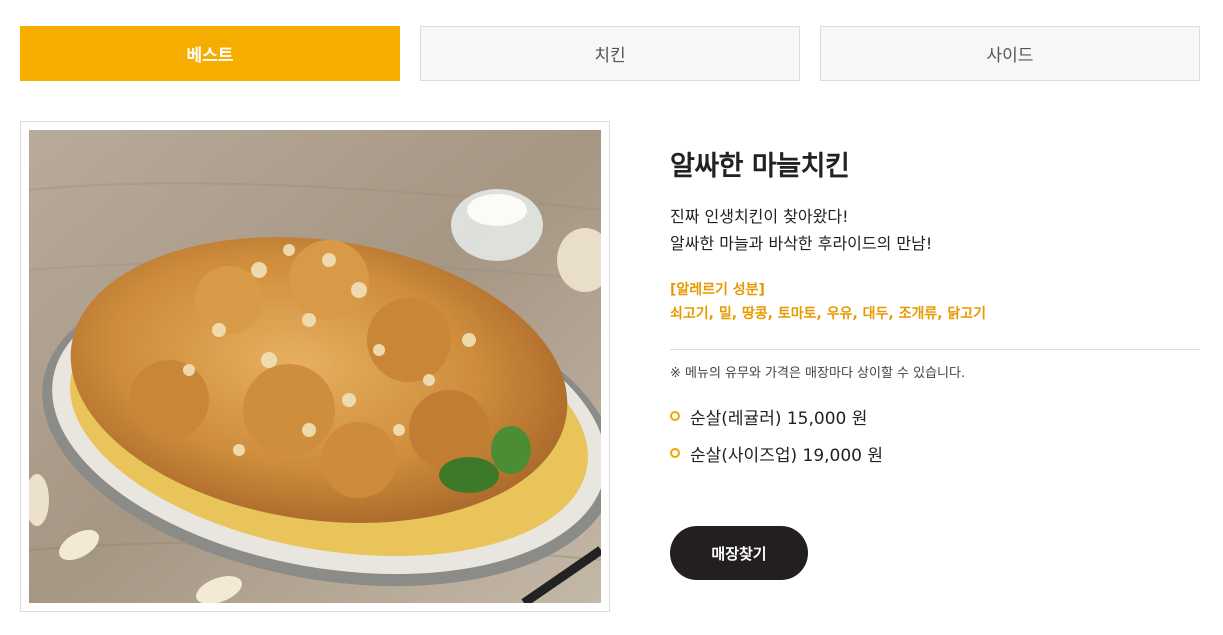  I want to click on description-line-2: 알싸한 마늘과 바삭한 후라이드의 만남!, so click(801, 243).